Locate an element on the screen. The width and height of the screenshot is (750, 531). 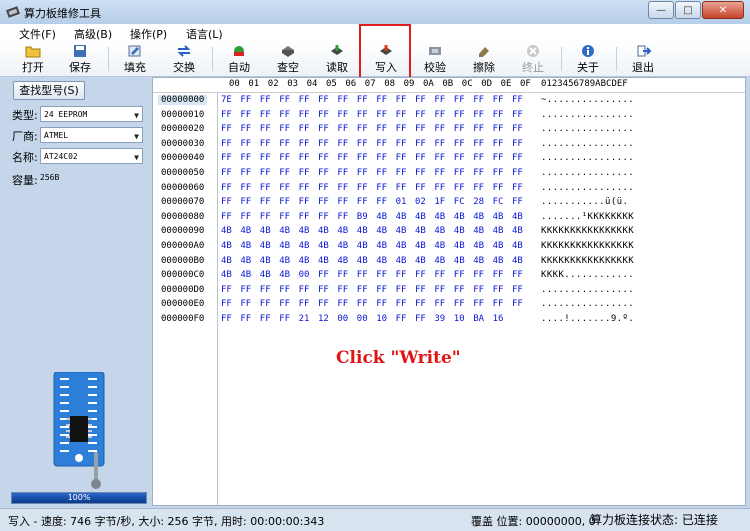
hex-byte: B9 is located at coordinates (362, 217).